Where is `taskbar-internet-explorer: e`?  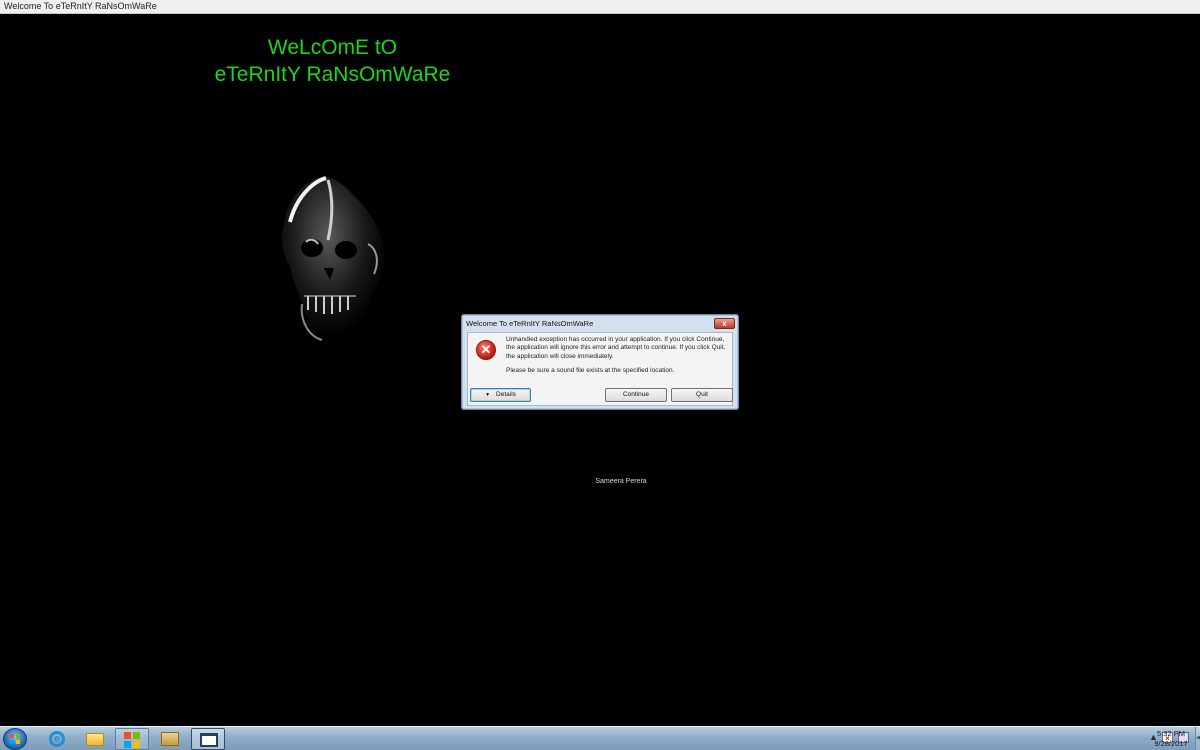
taskbar-internet-explorer: e is located at coordinates (57, 739).